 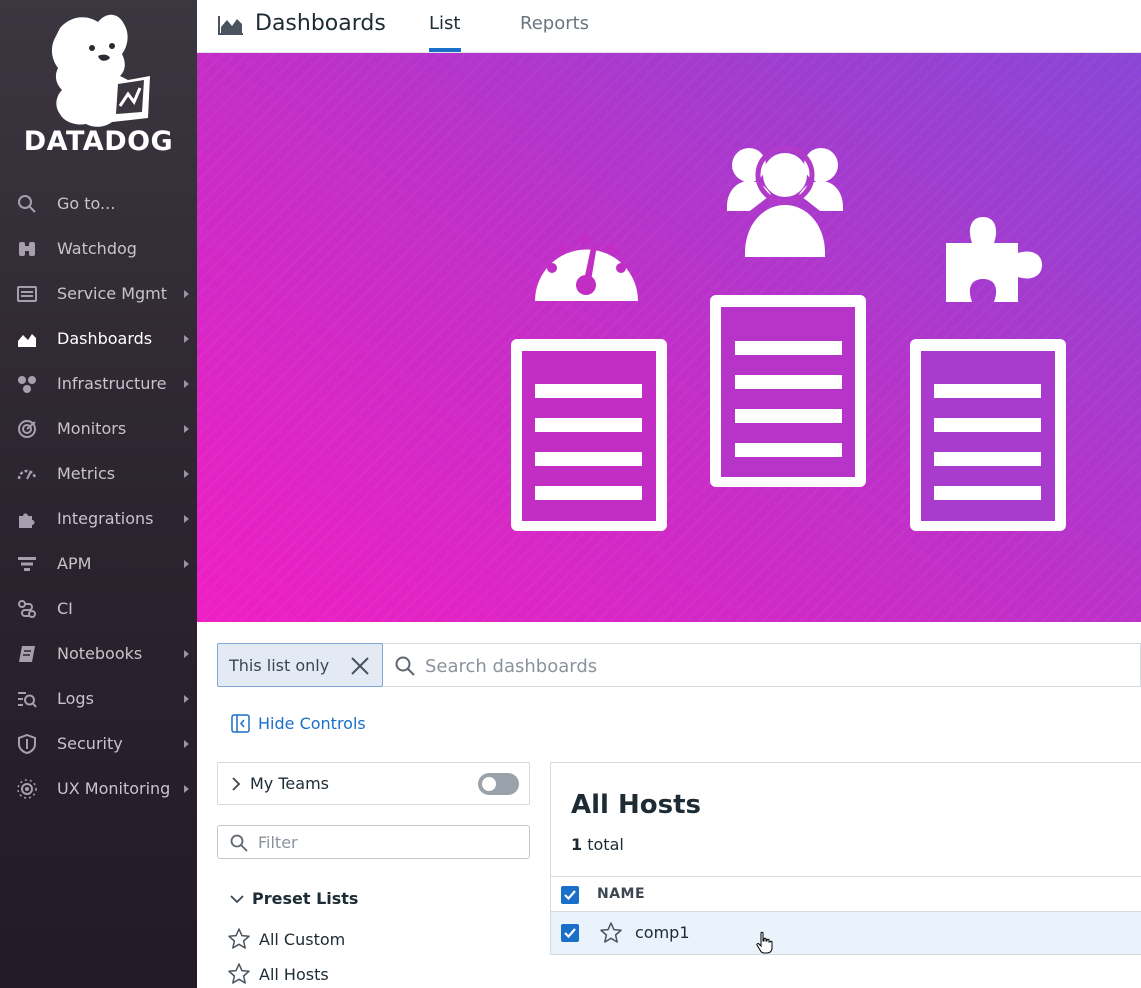 What do you see at coordinates (240, 723) in the screenshot?
I see `collapse-panel-icon` at bounding box center [240, 723].